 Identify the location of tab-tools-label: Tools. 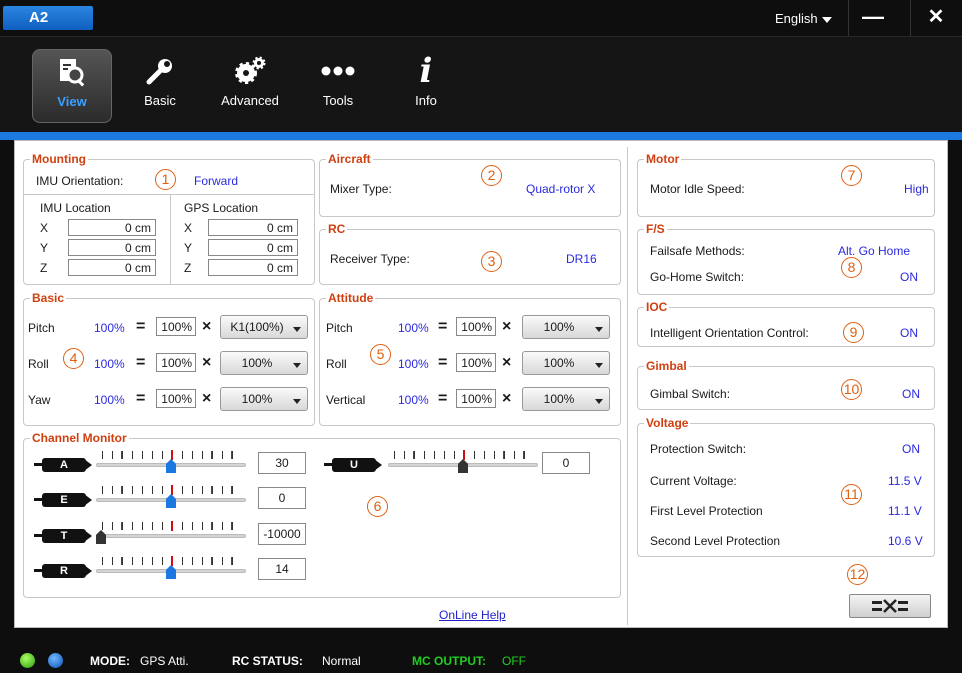
(338, 100).